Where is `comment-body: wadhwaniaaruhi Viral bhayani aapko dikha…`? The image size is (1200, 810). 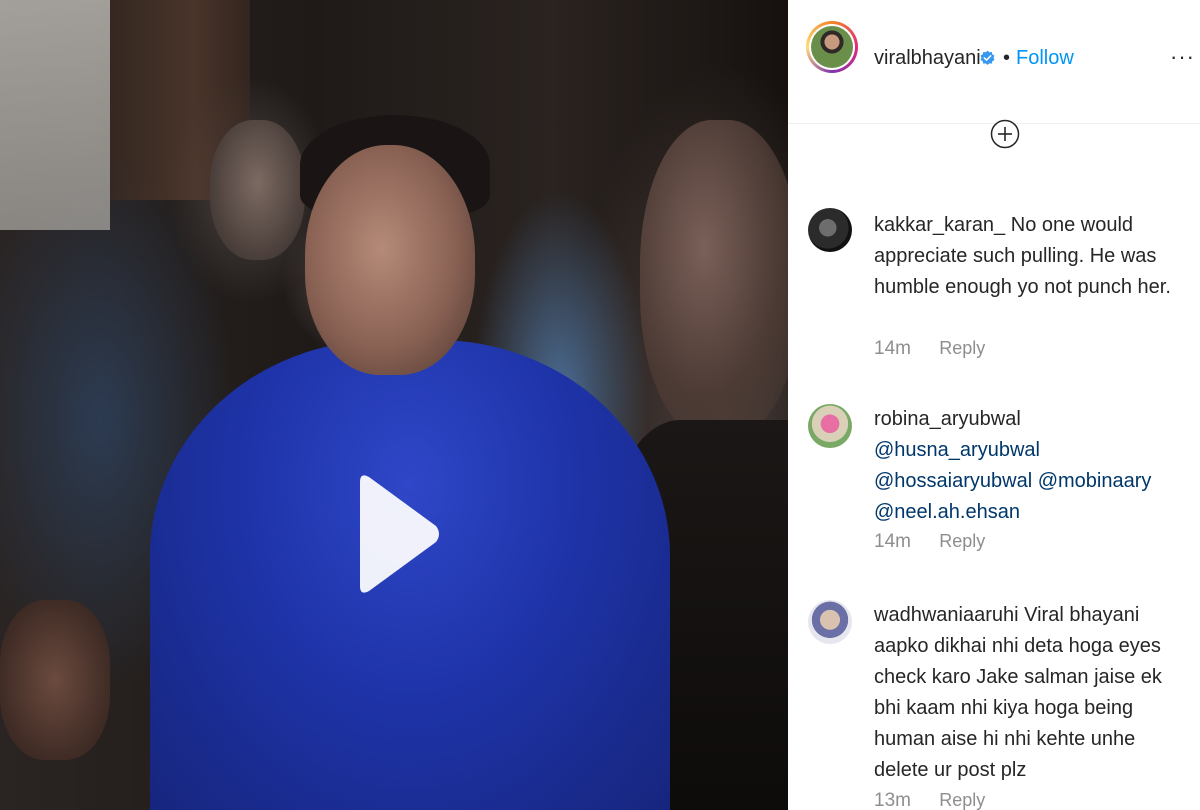
comment-body: wadhwaniaaruhi Viral bhayani aapko dikha… is located at coordinates (1030, 693).